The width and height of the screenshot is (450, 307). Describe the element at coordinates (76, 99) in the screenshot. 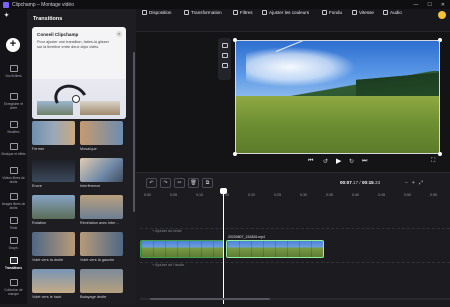

I see `cursor-icon` at that location.